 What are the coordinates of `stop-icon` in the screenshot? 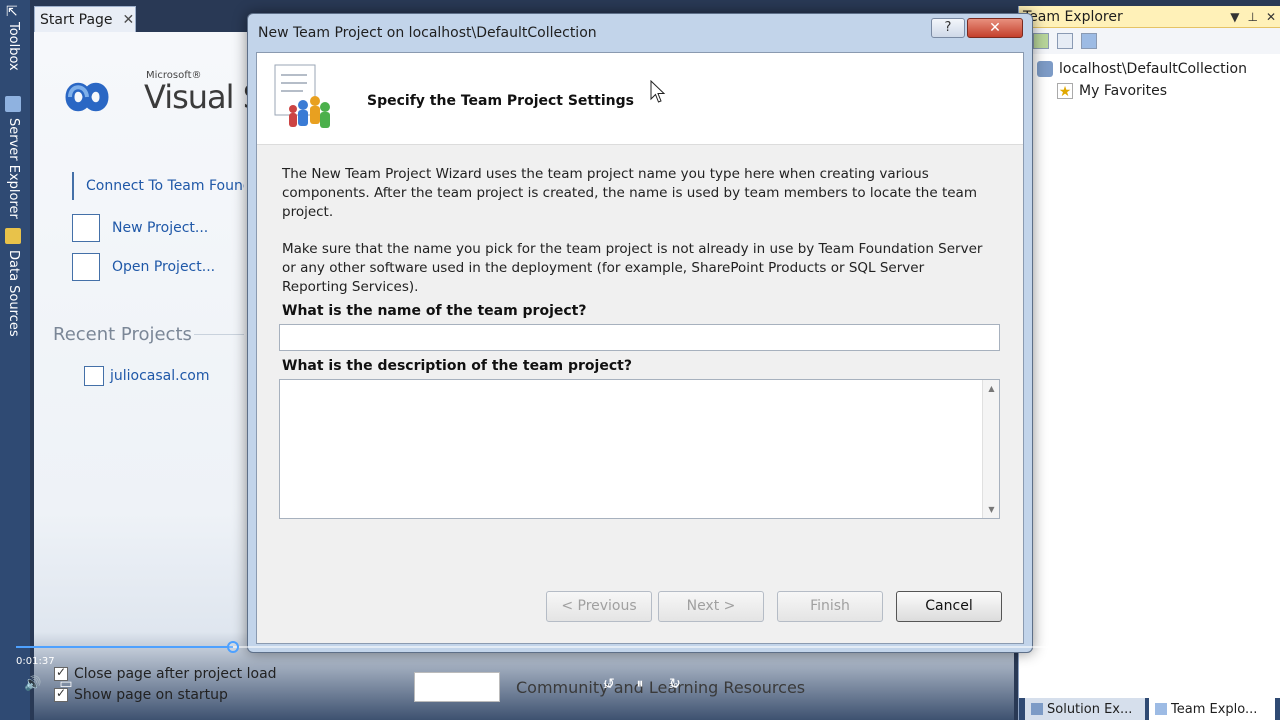 It's located at (1065, 41).